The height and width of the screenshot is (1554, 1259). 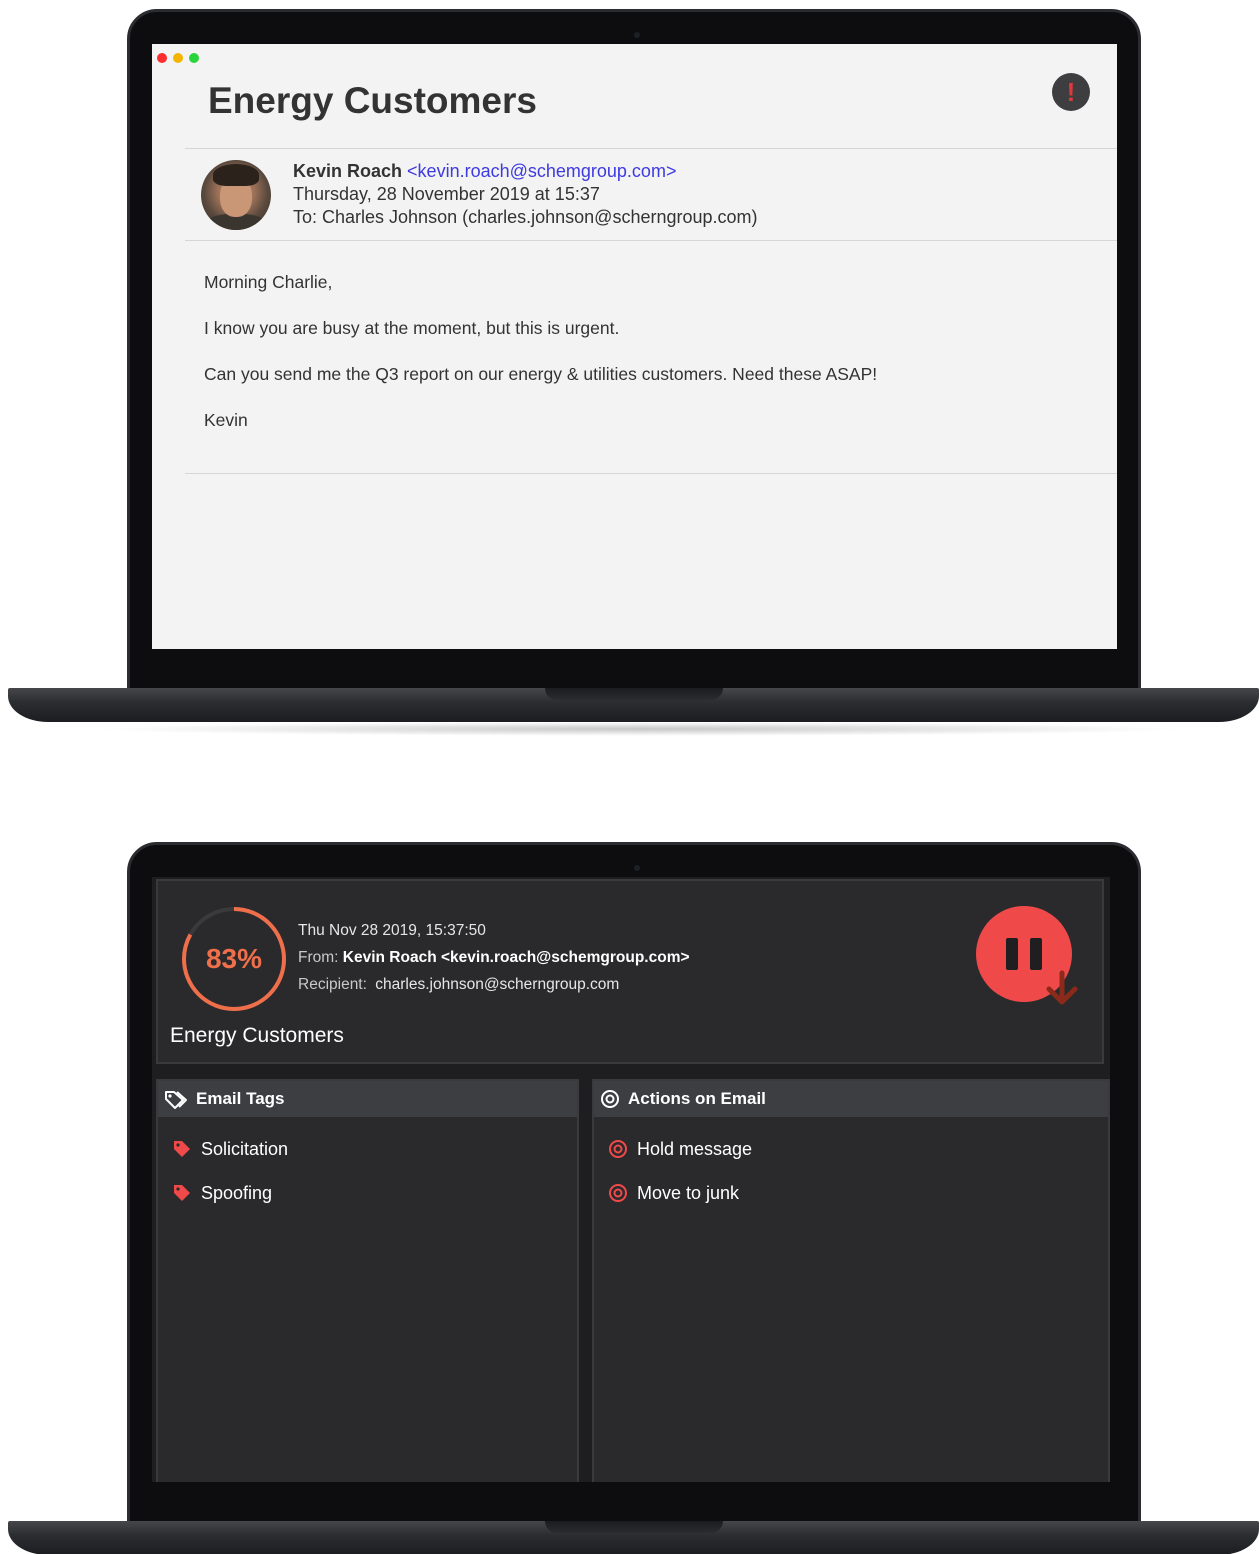 I want to click on email-tags-header: Email Tags, so click(x=367, y=1099).